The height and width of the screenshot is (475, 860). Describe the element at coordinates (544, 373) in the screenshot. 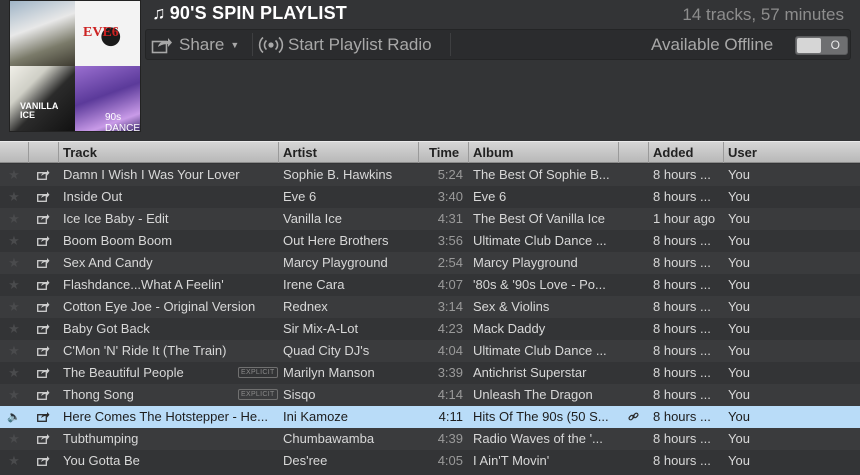

I see `track-album: Antichrist Superstar` at that location.